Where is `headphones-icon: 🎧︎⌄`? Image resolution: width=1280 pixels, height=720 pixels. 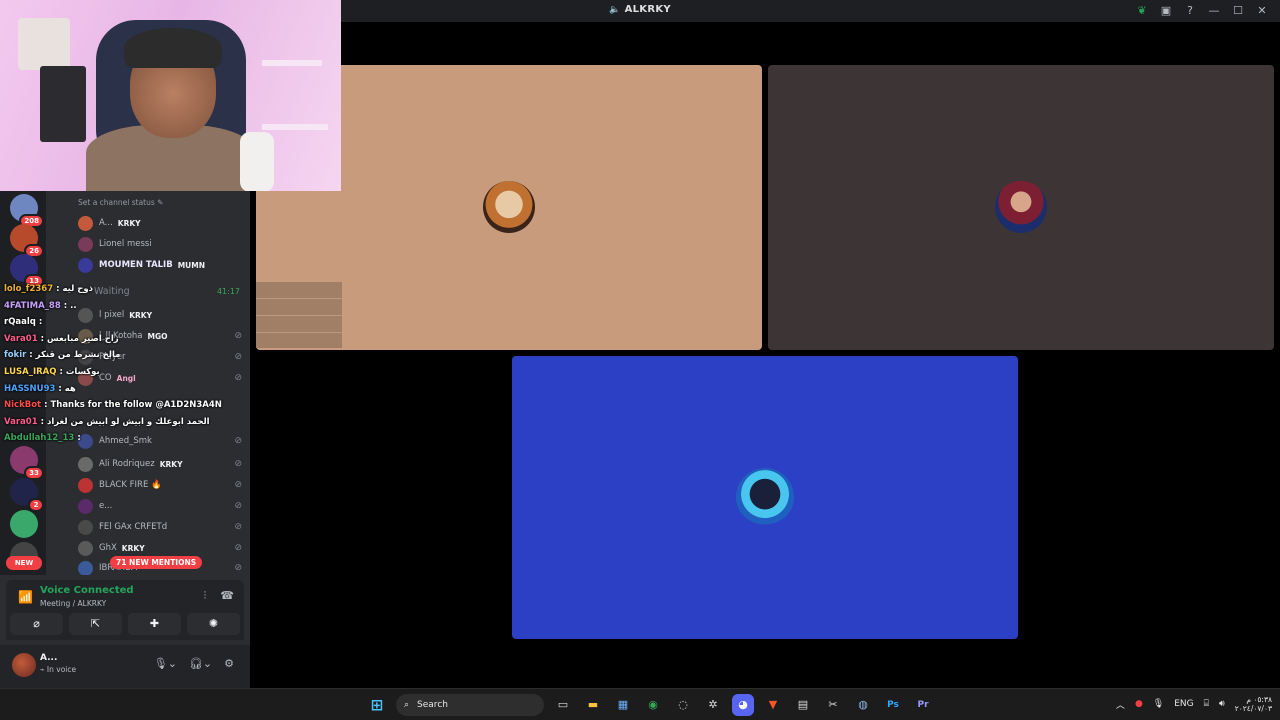
headphones-icon: 🎧︎⌄ is located at coordinates (200, 663).